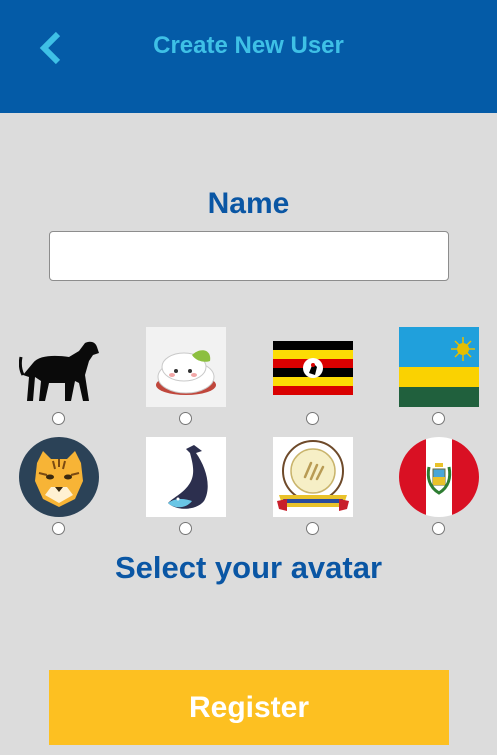 The width and height of the screenshot is (497, 755). What do you see at coordinates (248, 203) in the screenshot?
I see `name-label: Name` at bounding box center [248, 203].